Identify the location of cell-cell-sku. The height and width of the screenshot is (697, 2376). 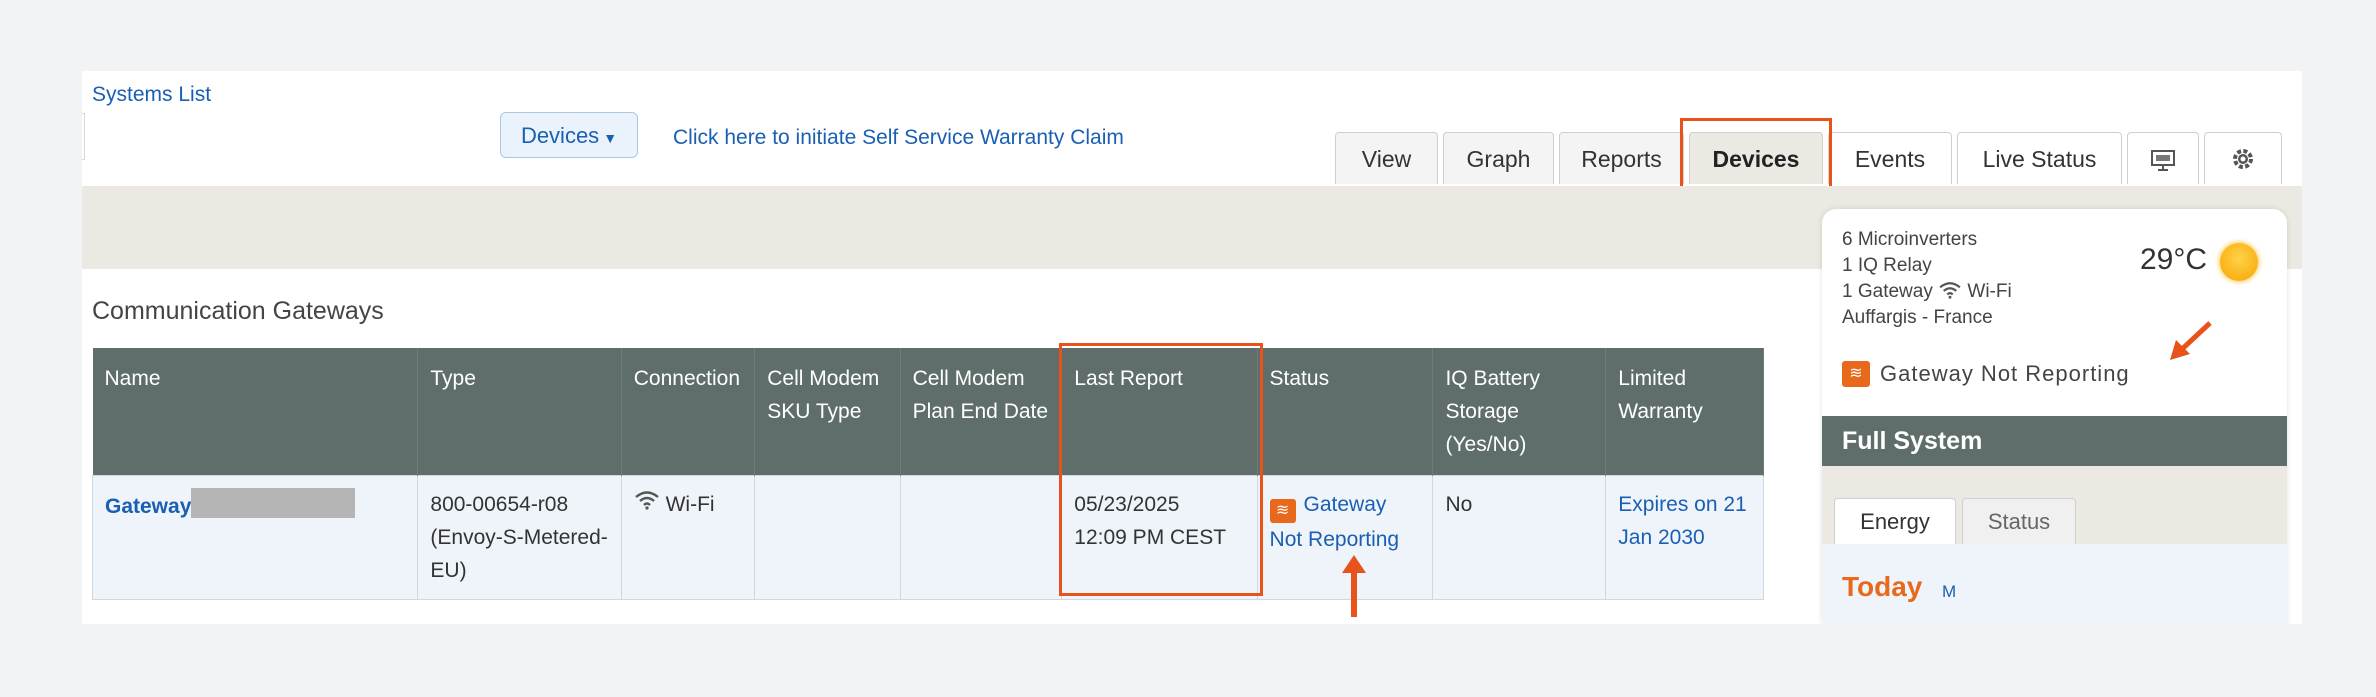
(827, 537).